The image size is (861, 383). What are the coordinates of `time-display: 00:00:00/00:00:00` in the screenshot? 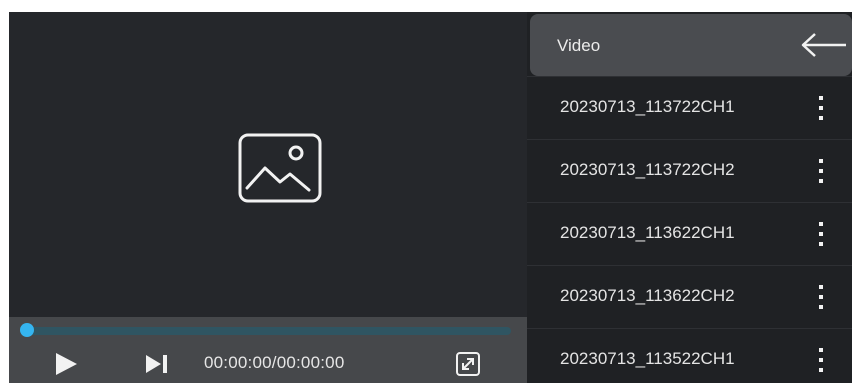 It's located at (274, 362).